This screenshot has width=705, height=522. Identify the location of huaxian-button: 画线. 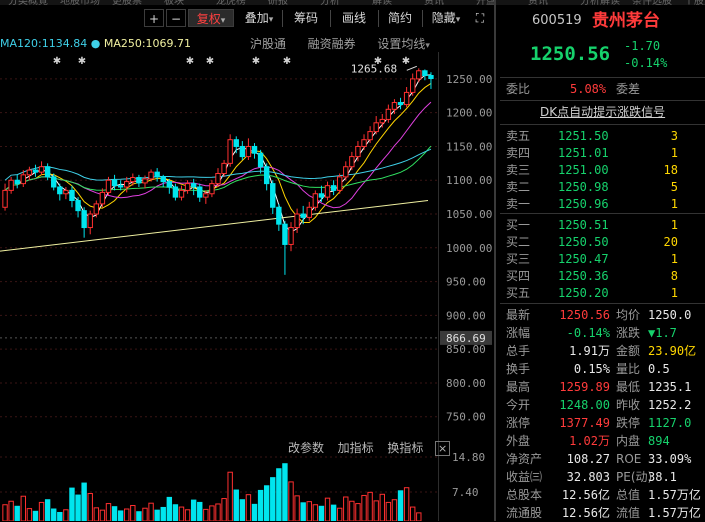
(354, 18).